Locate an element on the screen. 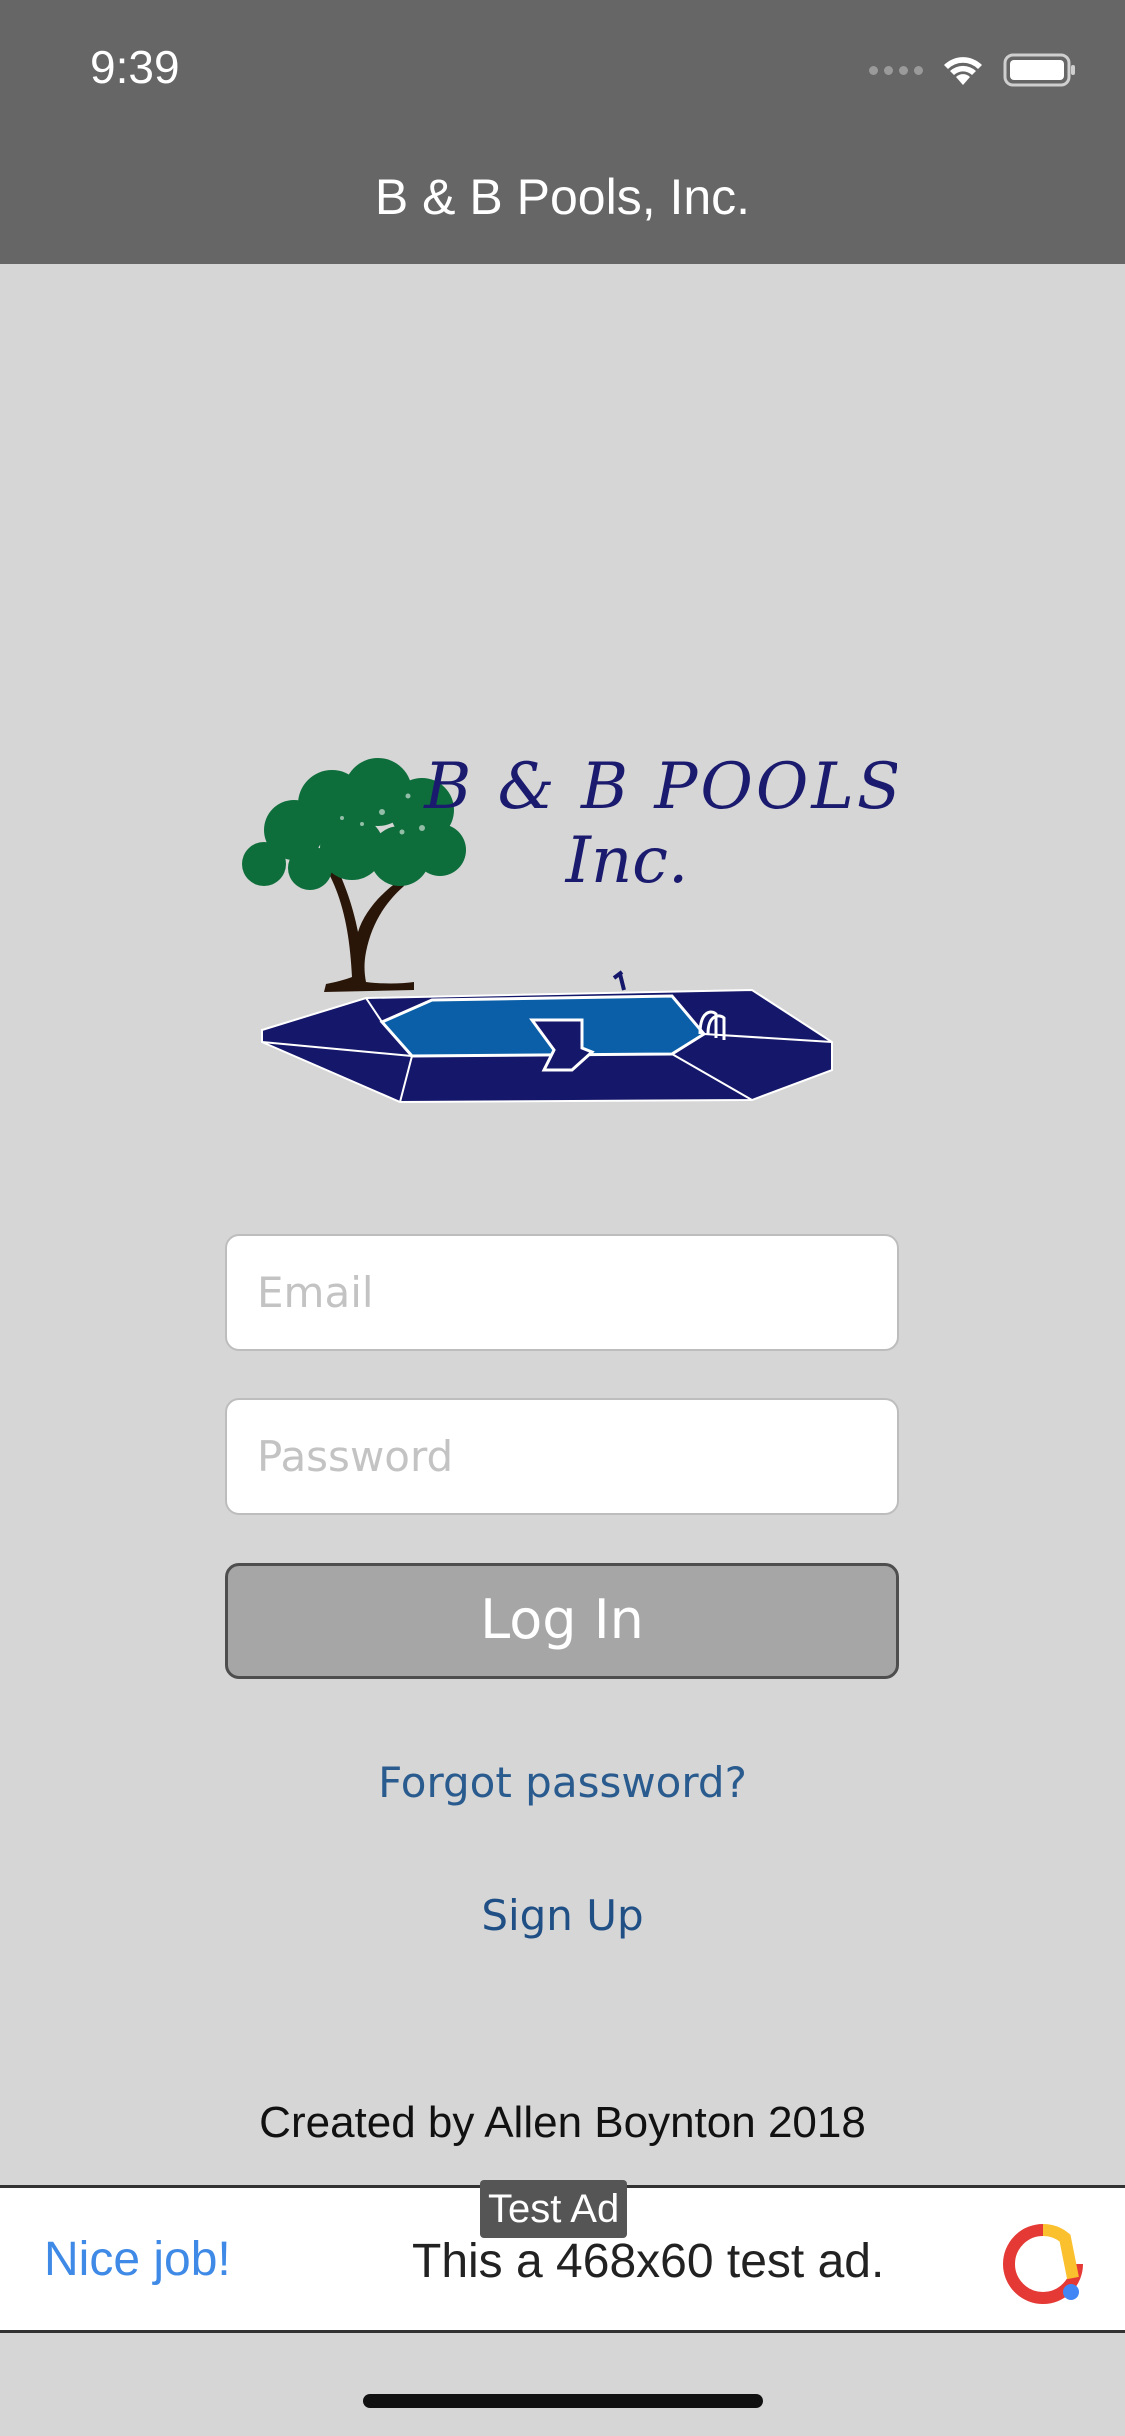 This screenshot has width=1125, height=2436. status-indicators is located at coordinates (973, 70).